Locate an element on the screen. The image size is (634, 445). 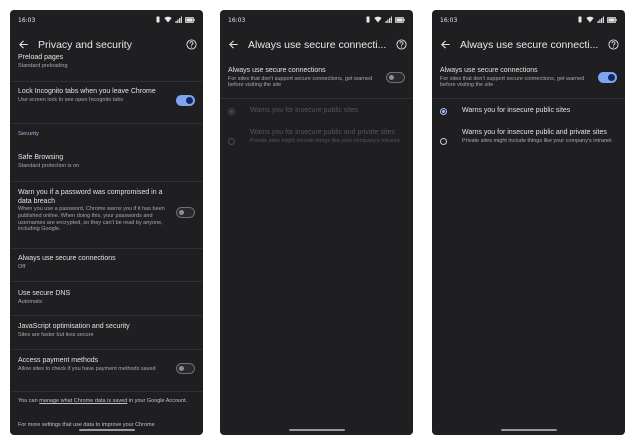
setting-always-secure: Always use secure connections Off is located at coordinates (106, 262).